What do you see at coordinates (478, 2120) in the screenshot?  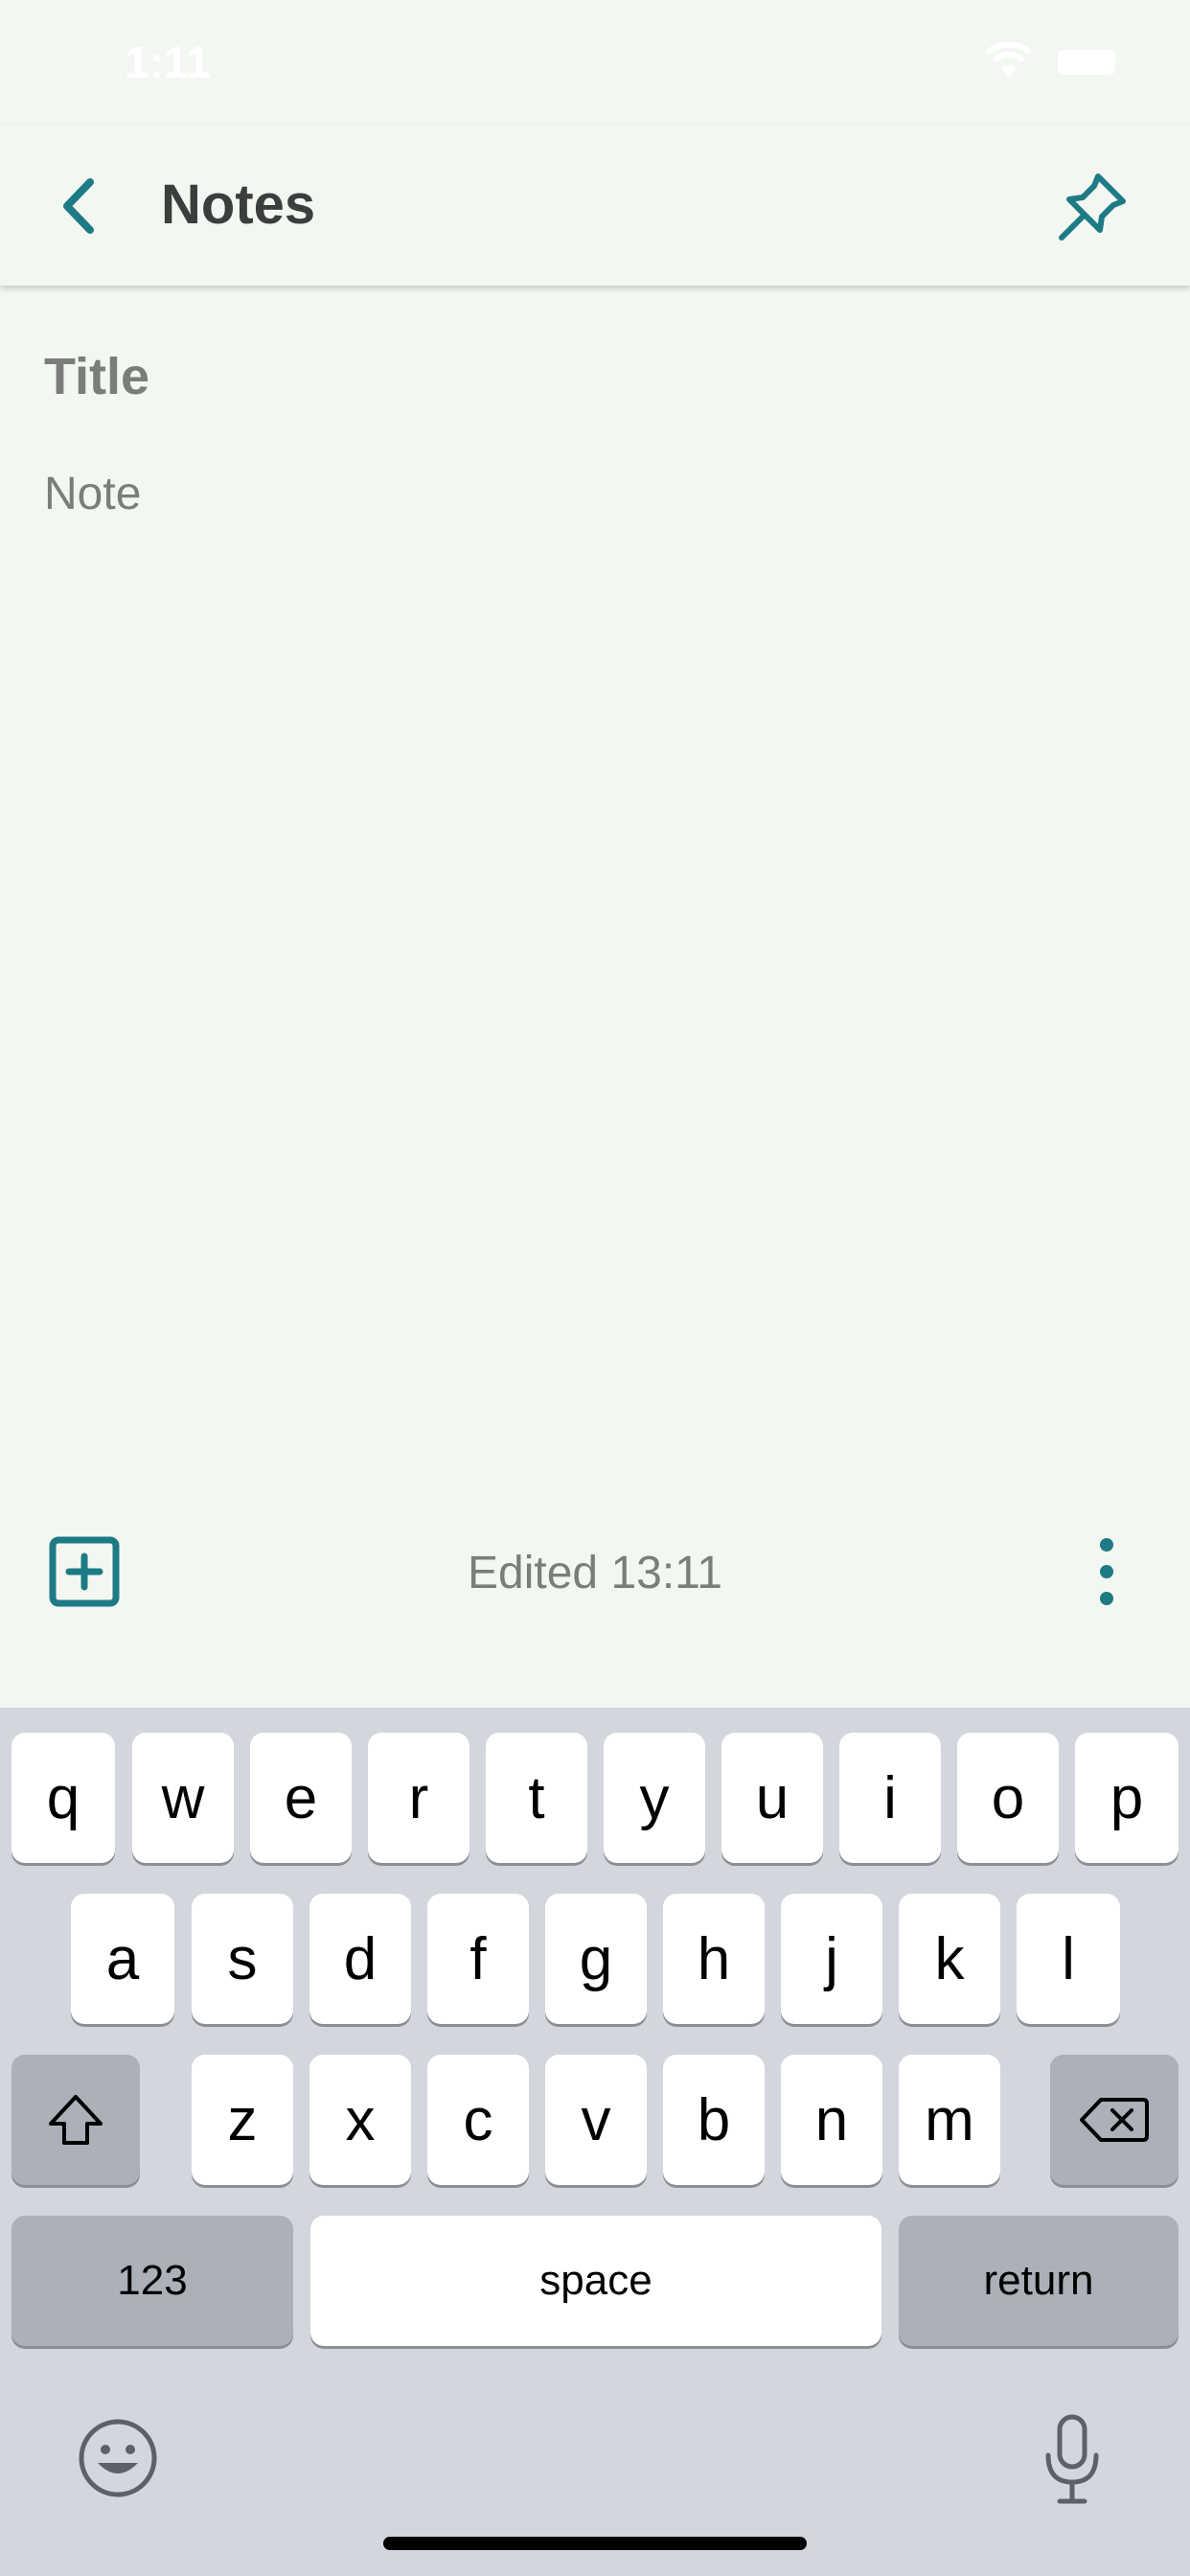 I see `key-c: c` at bounding box center [478, 2120].